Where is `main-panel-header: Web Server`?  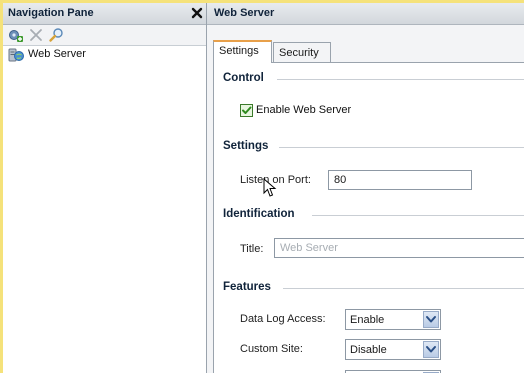 main-panel-header: Web Server is located at coordinates (365, 14).